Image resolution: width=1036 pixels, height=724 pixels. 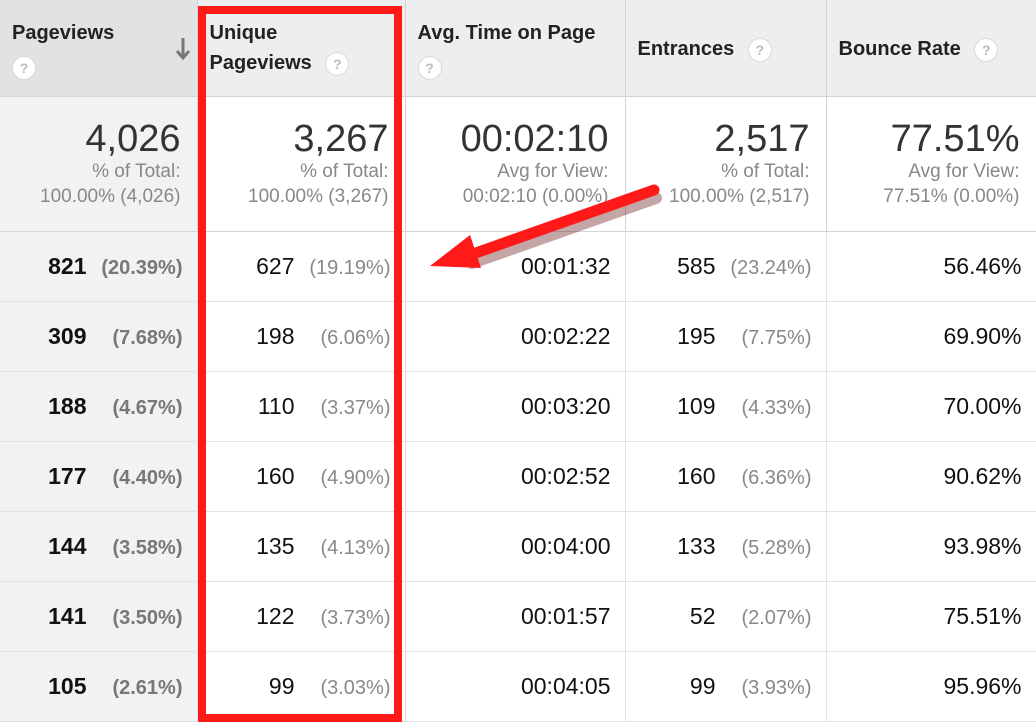 What do you see at coordinates (565, 615) in the screenshot?
I see `cell-value: 00:01:57` at bounding box center [565, 615].